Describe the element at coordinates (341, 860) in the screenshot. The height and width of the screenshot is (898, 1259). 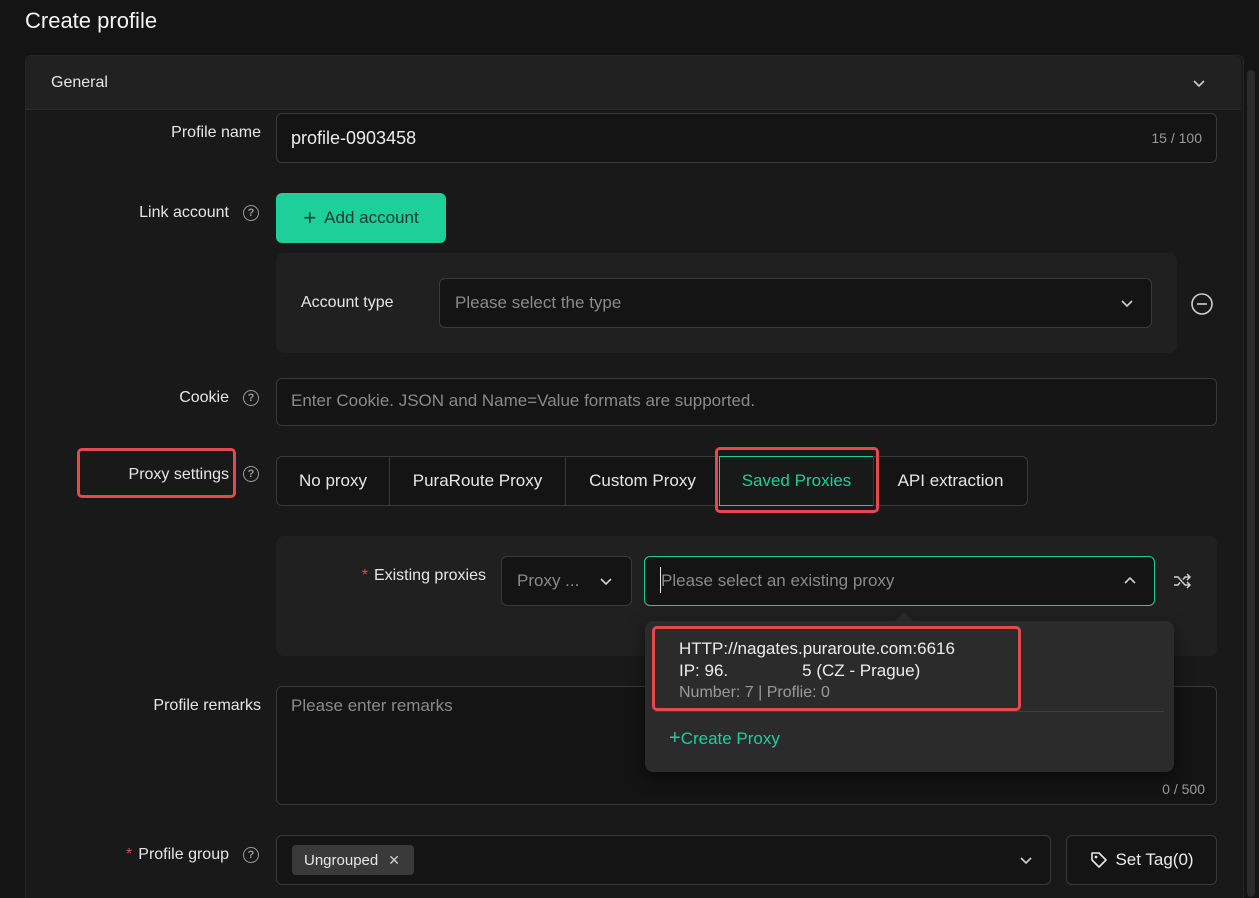
I see `group-tag-label: Ungrouped` at that location.